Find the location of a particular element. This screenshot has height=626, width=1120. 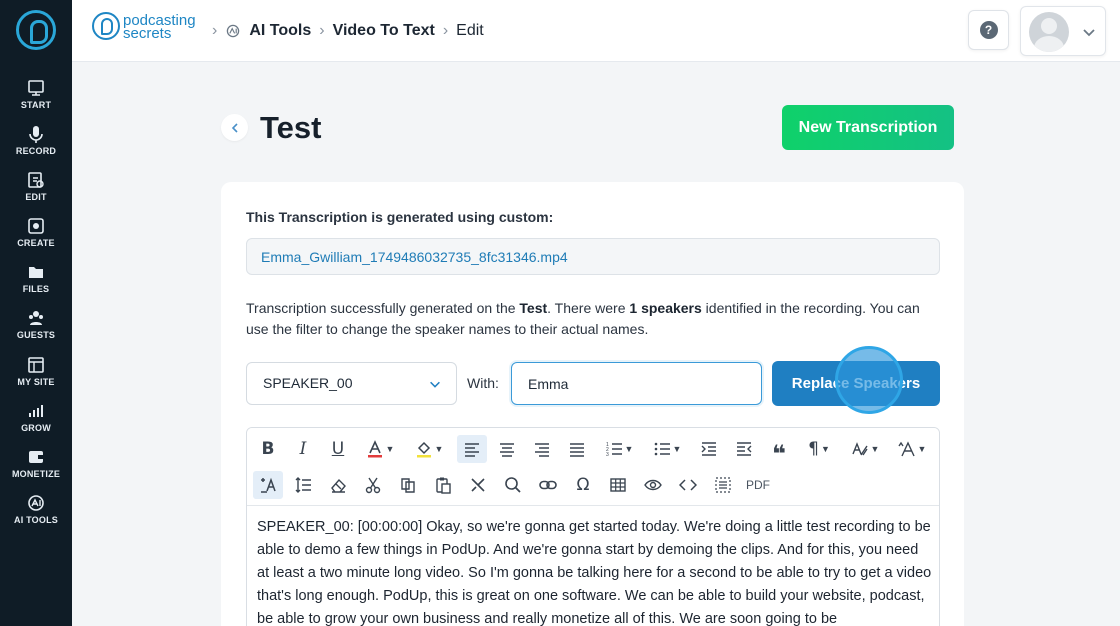

export-pdf-button: PDF is located at coordinates (758, 485).